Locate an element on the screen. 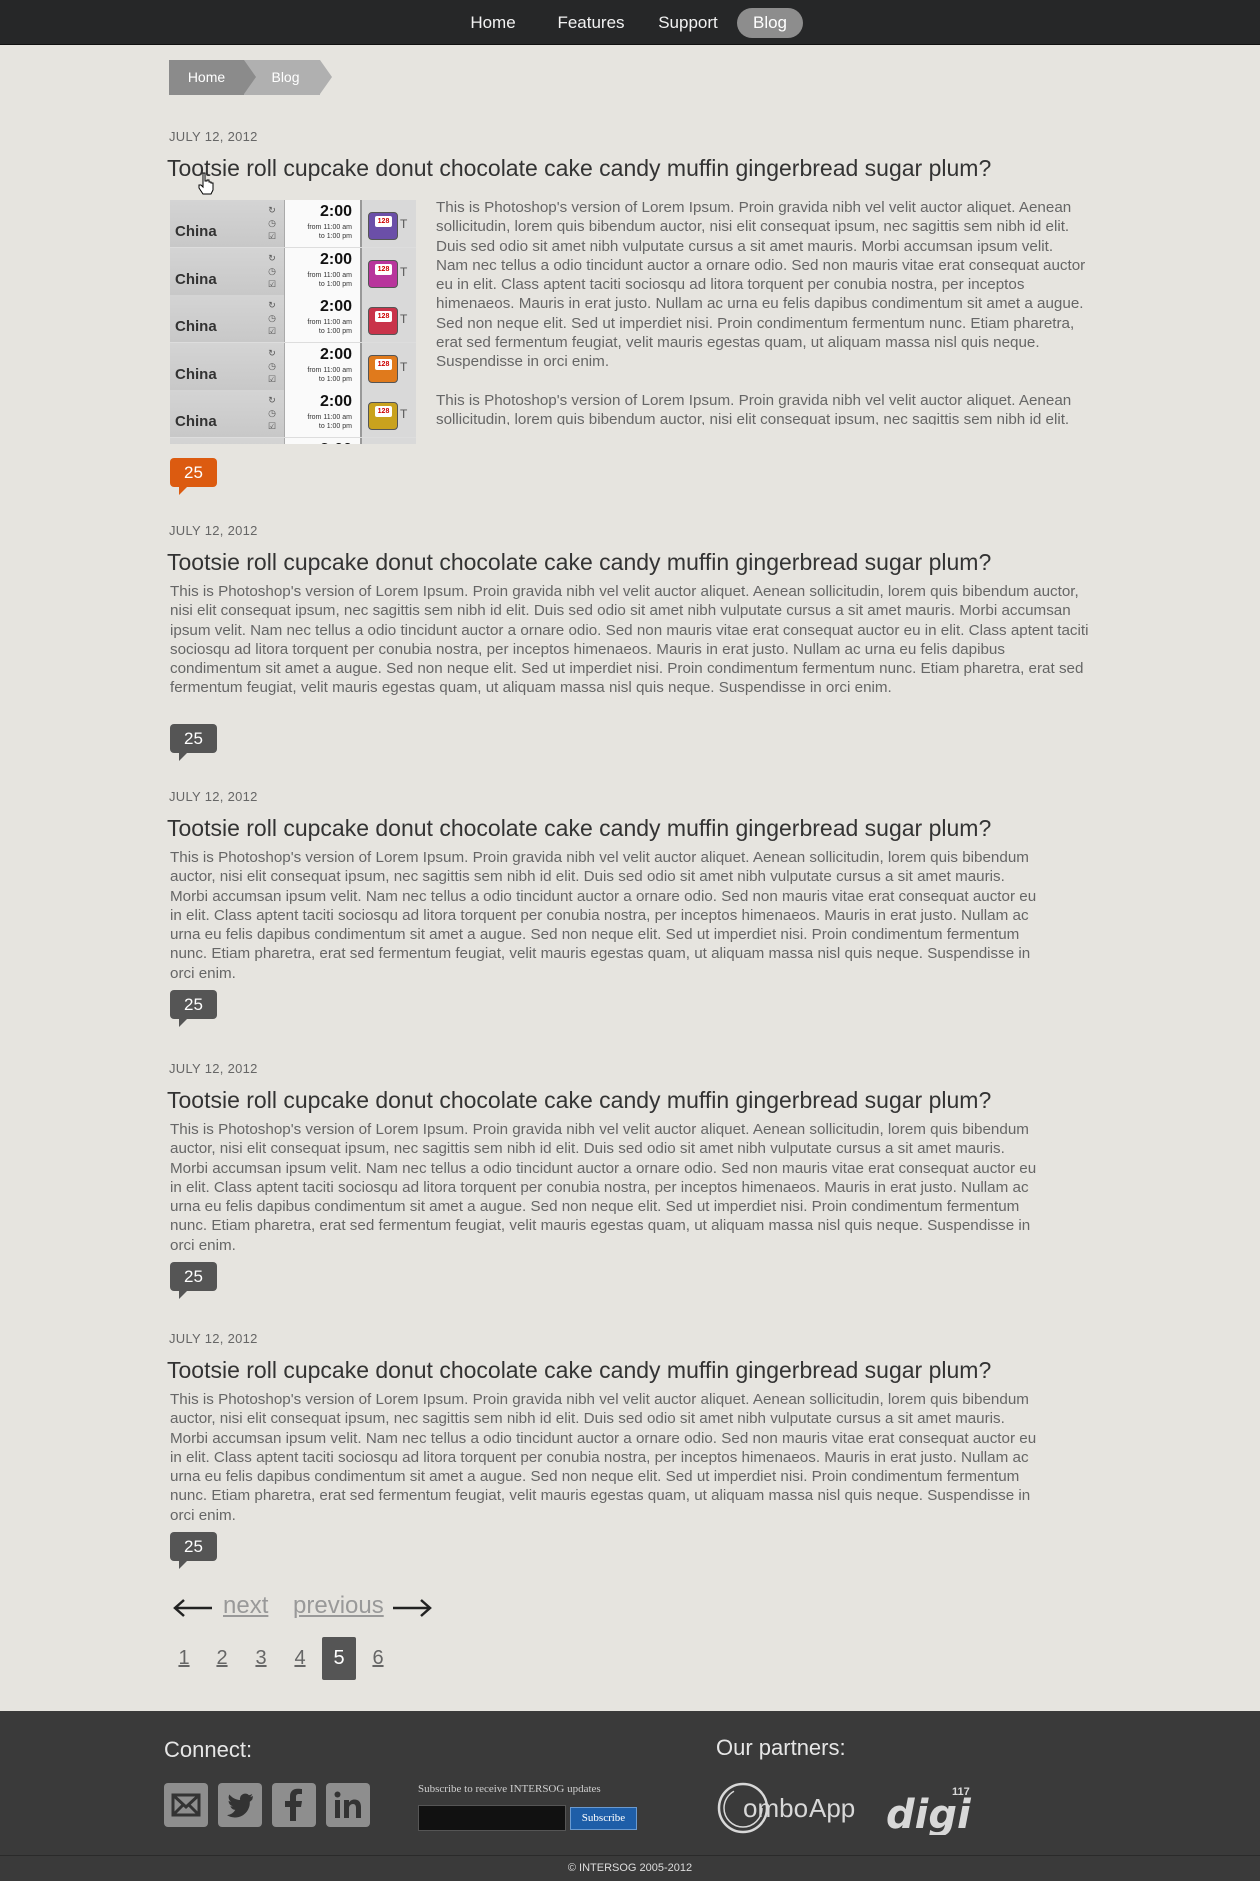 The height and width of the screenshot is (1881, 1260). svg-text: 117 is located at coordinates (961, 1792).